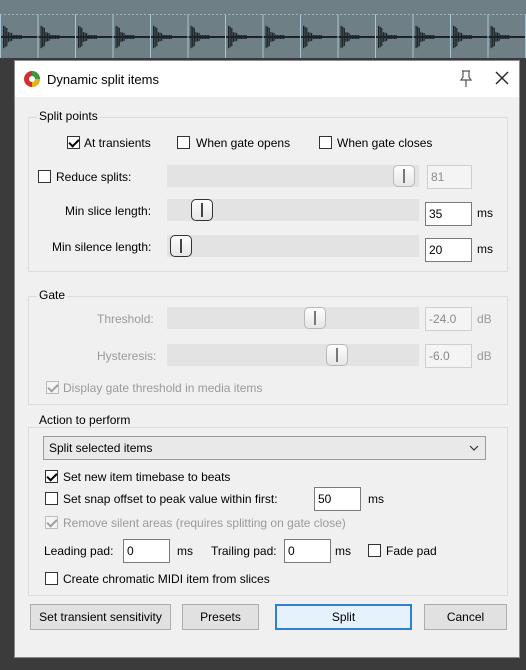 The image size is (526, 670). What do you see at coordinates (73, 142) in the screenshot?
I see `at-transients-checkbox` at bounding box center [73, 142].